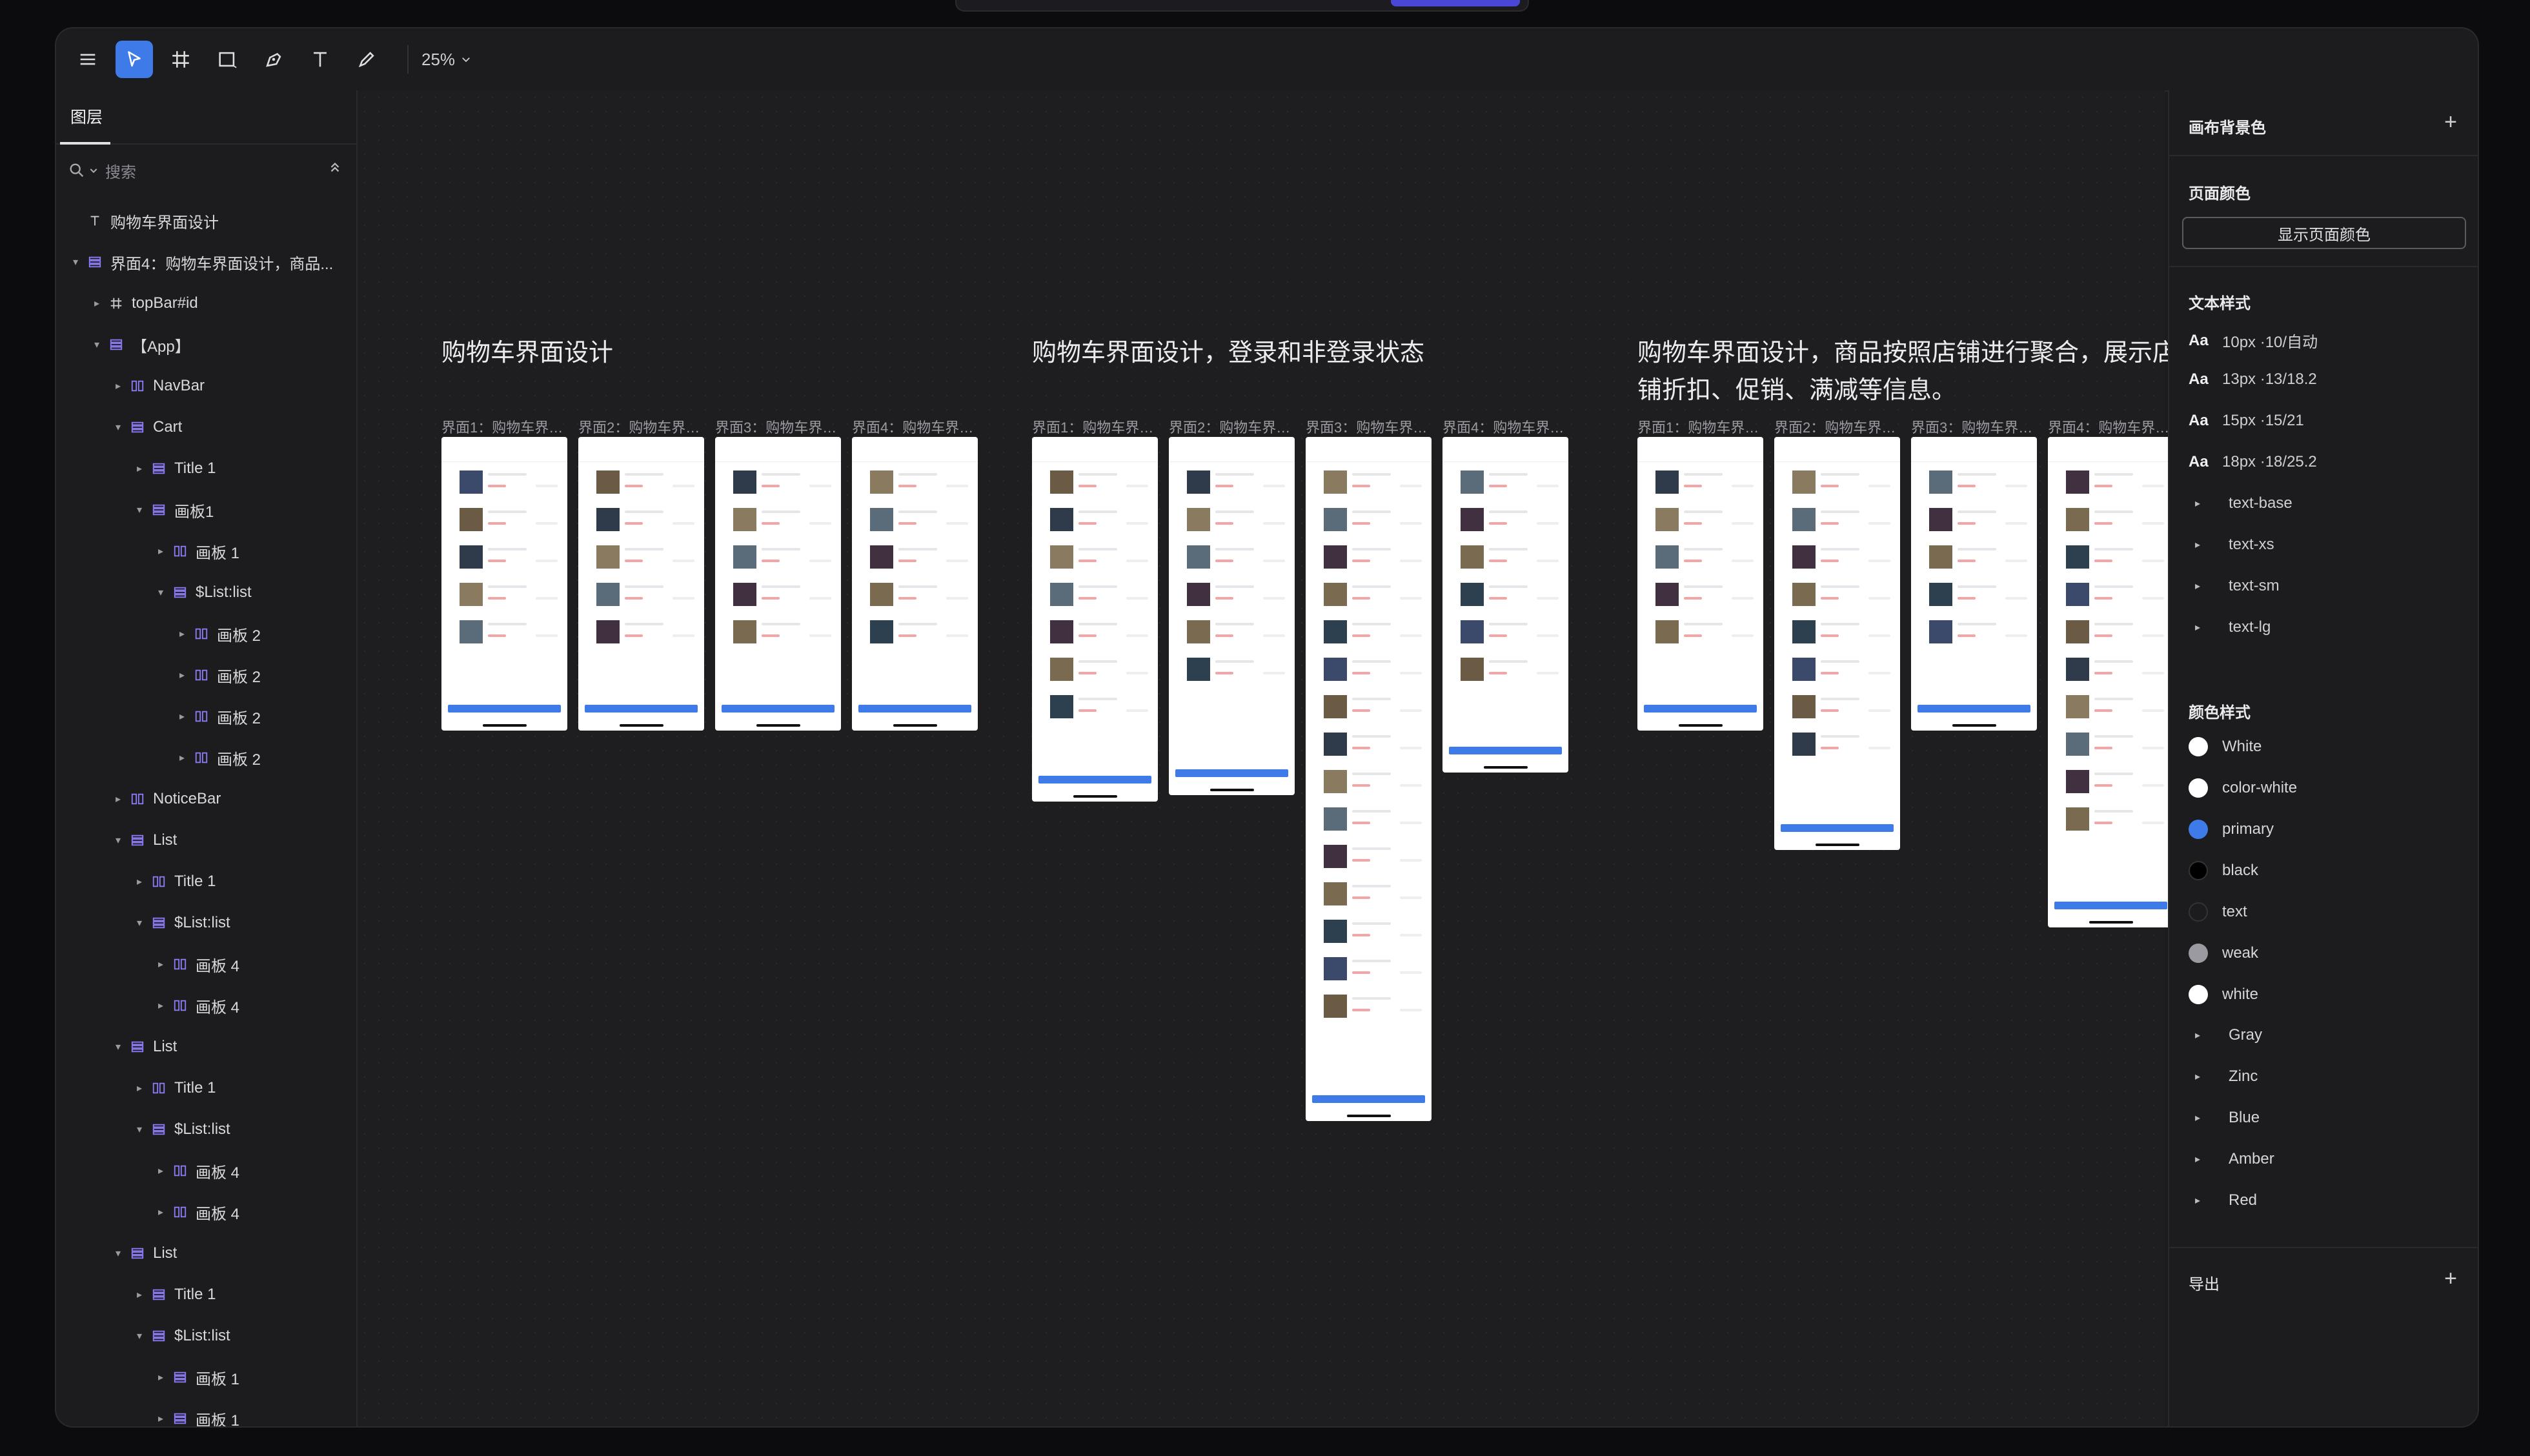 The height and width of the screenshot is (1456, 2530). I want to click on color-style-item: White, so click(2225, 747).